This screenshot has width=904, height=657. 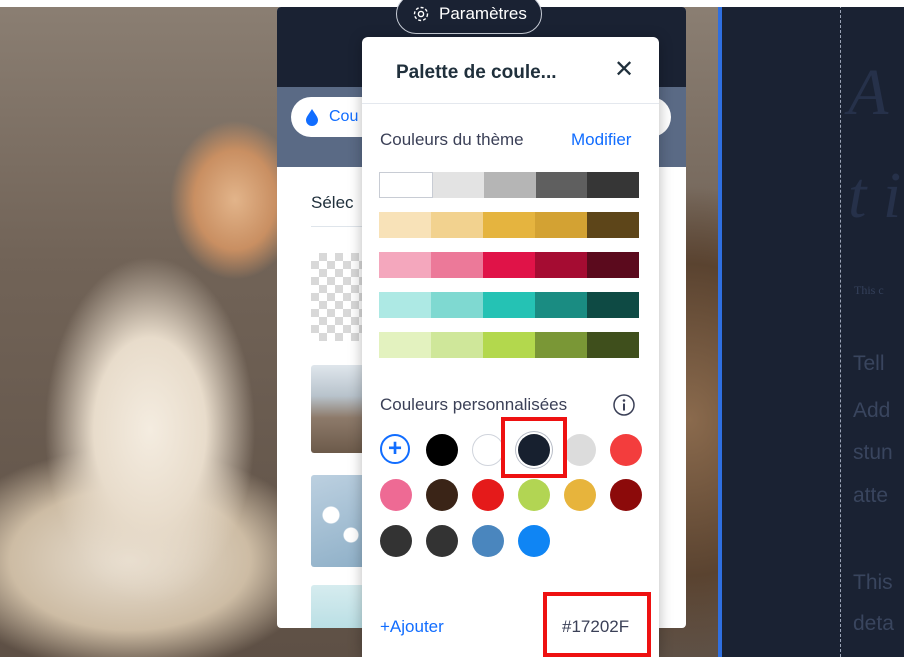 I want to click on annotation-box-hex-value, so click(x=597, y=624).